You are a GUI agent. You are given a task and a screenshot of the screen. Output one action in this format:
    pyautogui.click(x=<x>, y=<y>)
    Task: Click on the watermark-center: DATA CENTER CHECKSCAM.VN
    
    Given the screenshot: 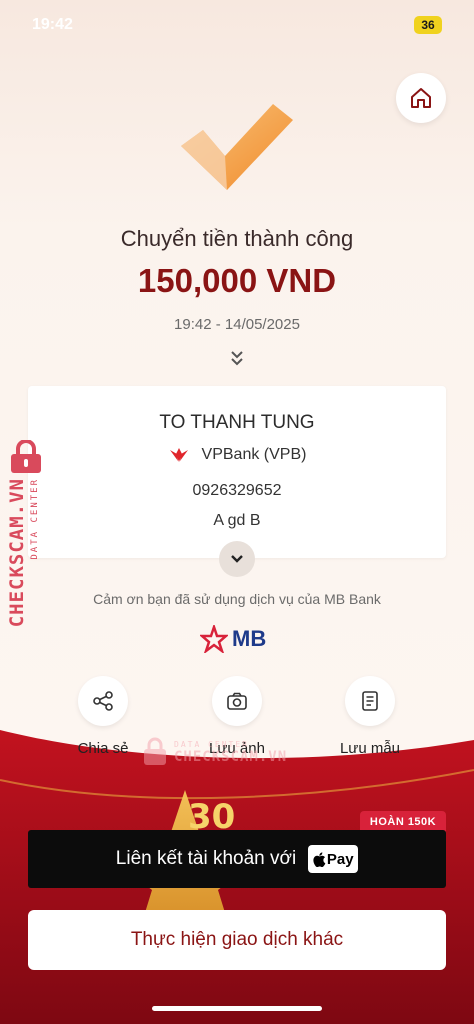 What is the action you would take?
    pyautogui.click(x=214, y=752)
    